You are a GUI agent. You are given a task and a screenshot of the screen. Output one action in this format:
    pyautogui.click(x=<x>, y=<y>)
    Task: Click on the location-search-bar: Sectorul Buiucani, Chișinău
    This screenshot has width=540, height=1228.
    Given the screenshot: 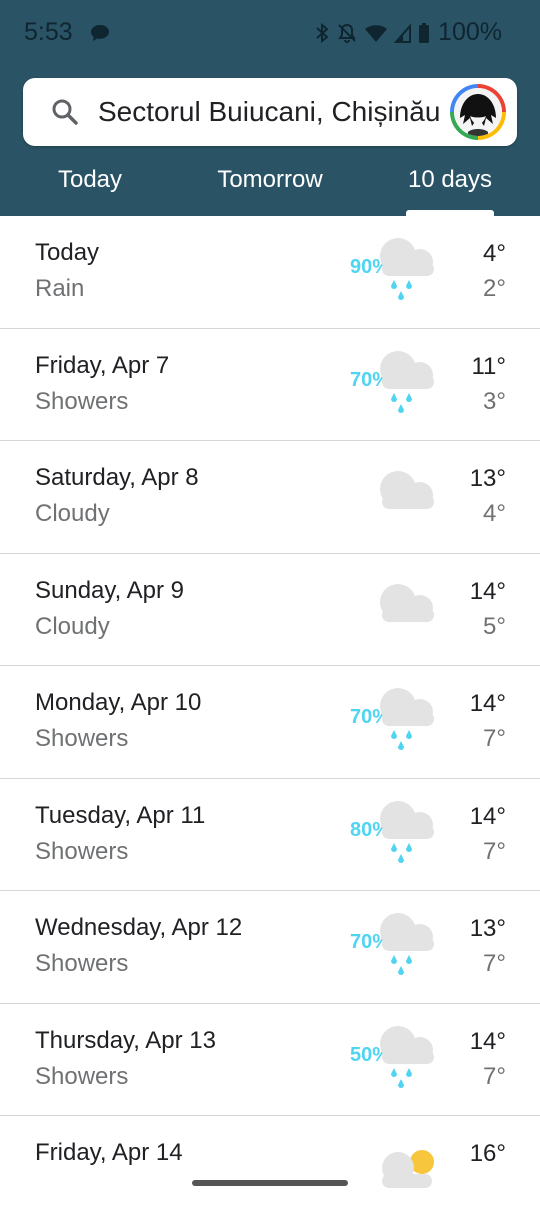 What is the action you would take?
    pyautogui.click(x=270, y=112)
    